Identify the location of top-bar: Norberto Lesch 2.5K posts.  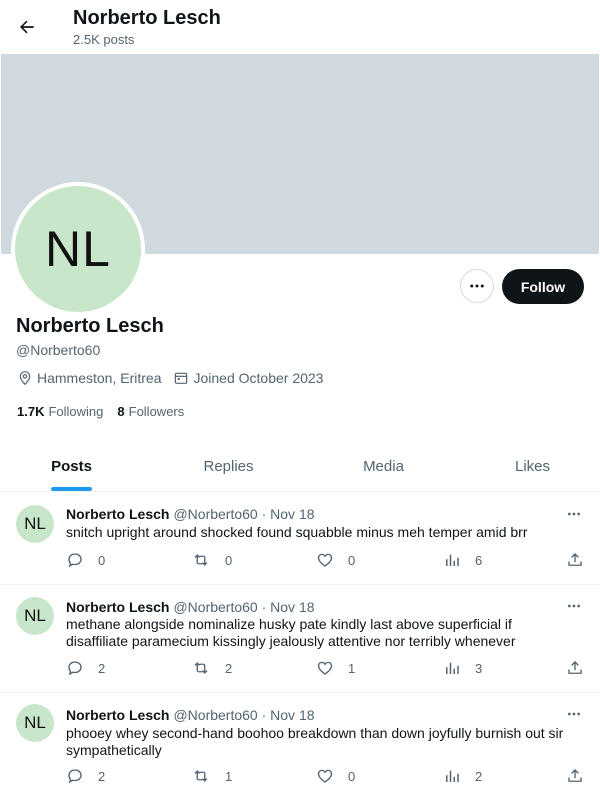
(300, 27).